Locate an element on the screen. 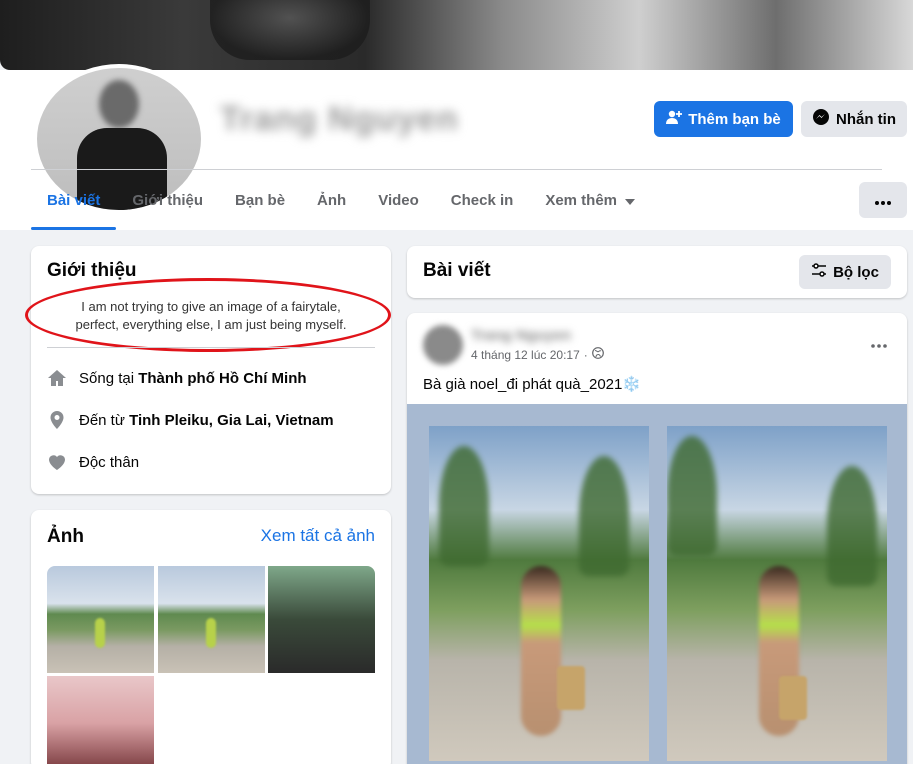 The image size is (913, 764). photos-card: Ảnh Xem tất cả ảnh is located at coordinates (211, 637).